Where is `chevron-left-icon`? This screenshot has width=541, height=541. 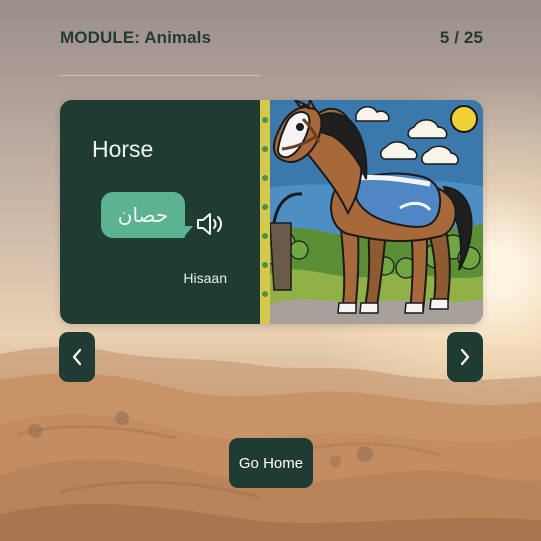 chevron-left-icon is located at coordinates (77, 357).